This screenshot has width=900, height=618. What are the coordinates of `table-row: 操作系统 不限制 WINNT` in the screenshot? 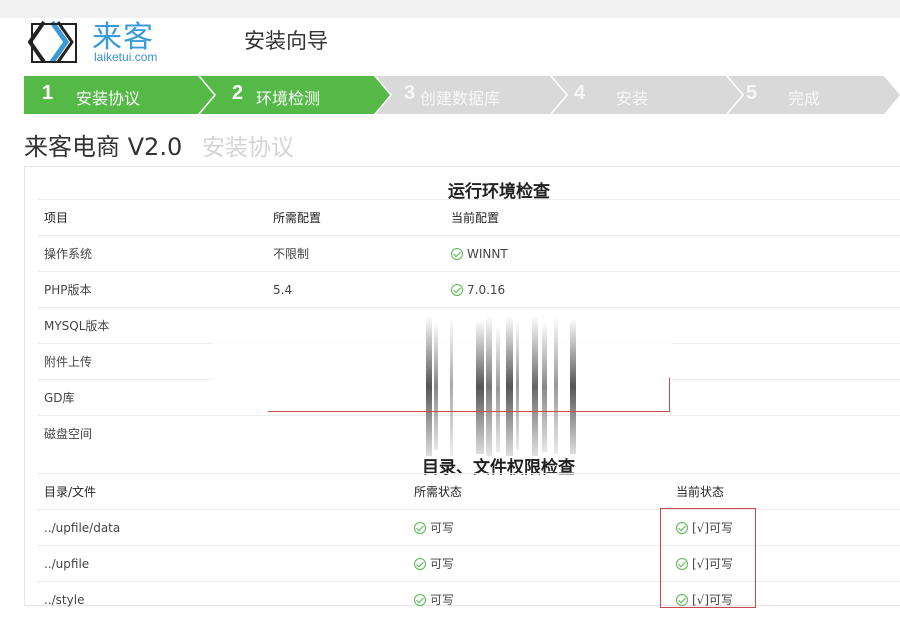 It's located at (469, 253).